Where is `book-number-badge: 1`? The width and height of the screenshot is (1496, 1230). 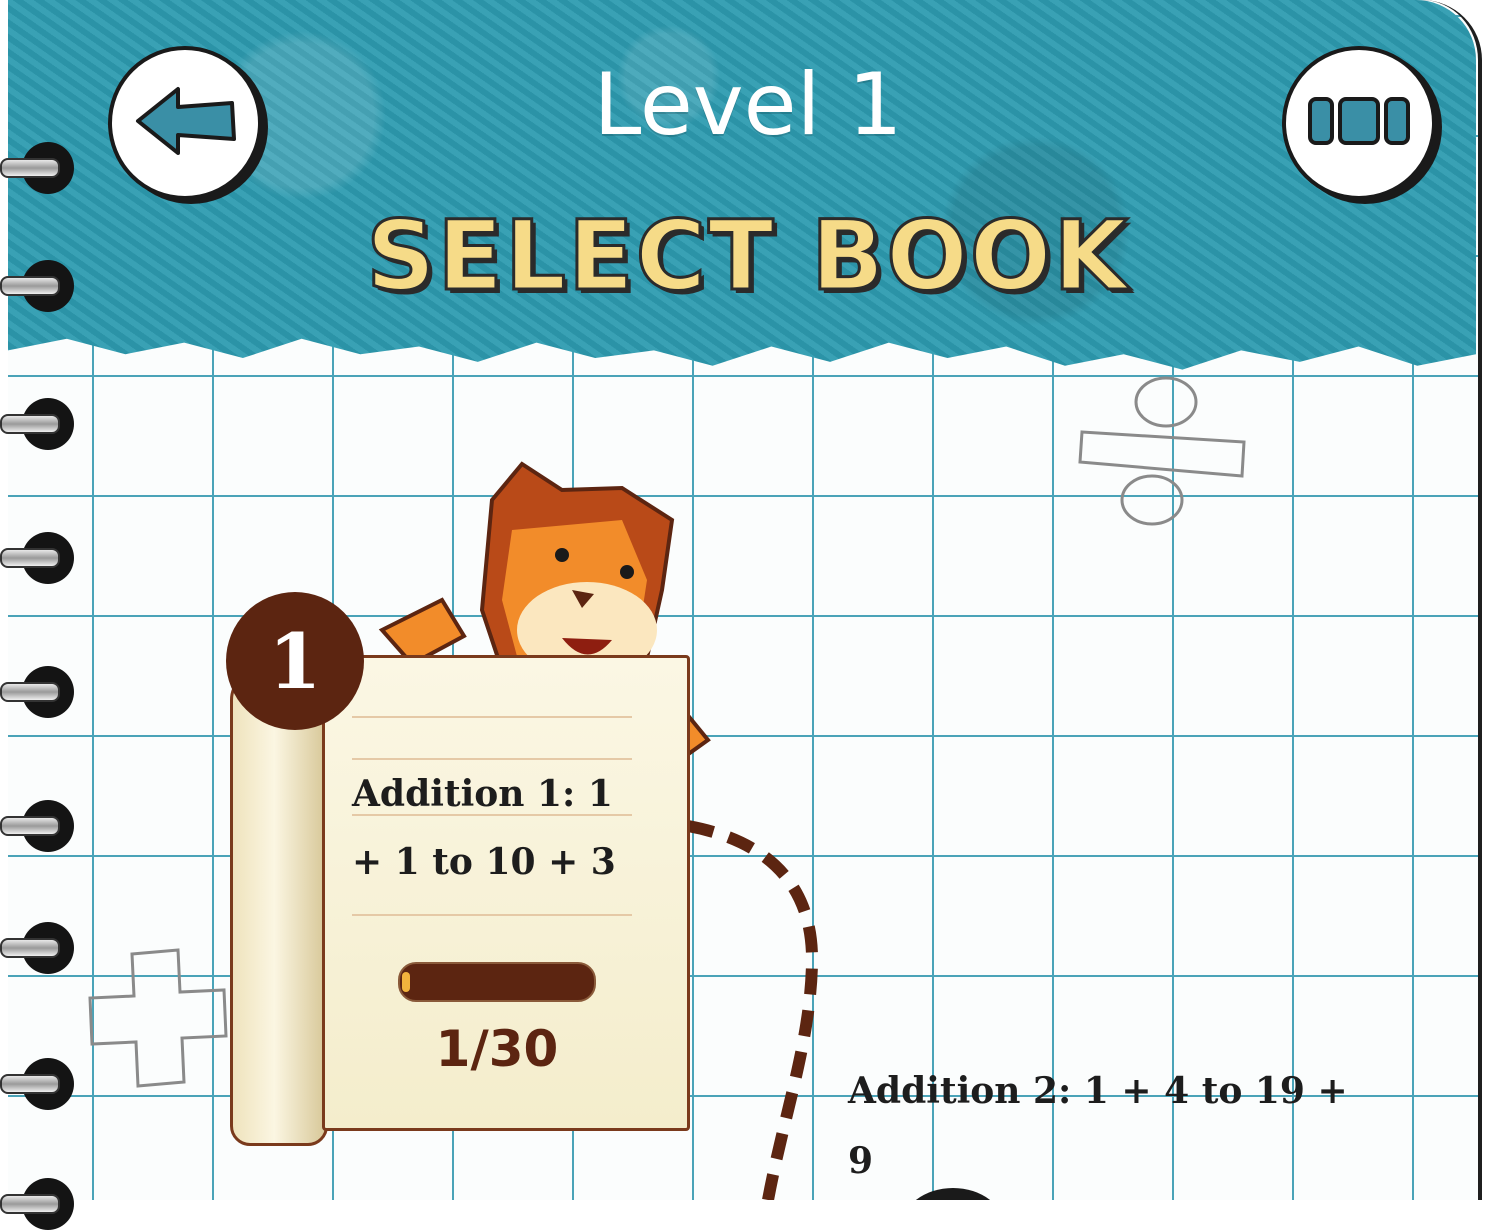 book-number-badge: 1 is located at coordinates (295, 661).